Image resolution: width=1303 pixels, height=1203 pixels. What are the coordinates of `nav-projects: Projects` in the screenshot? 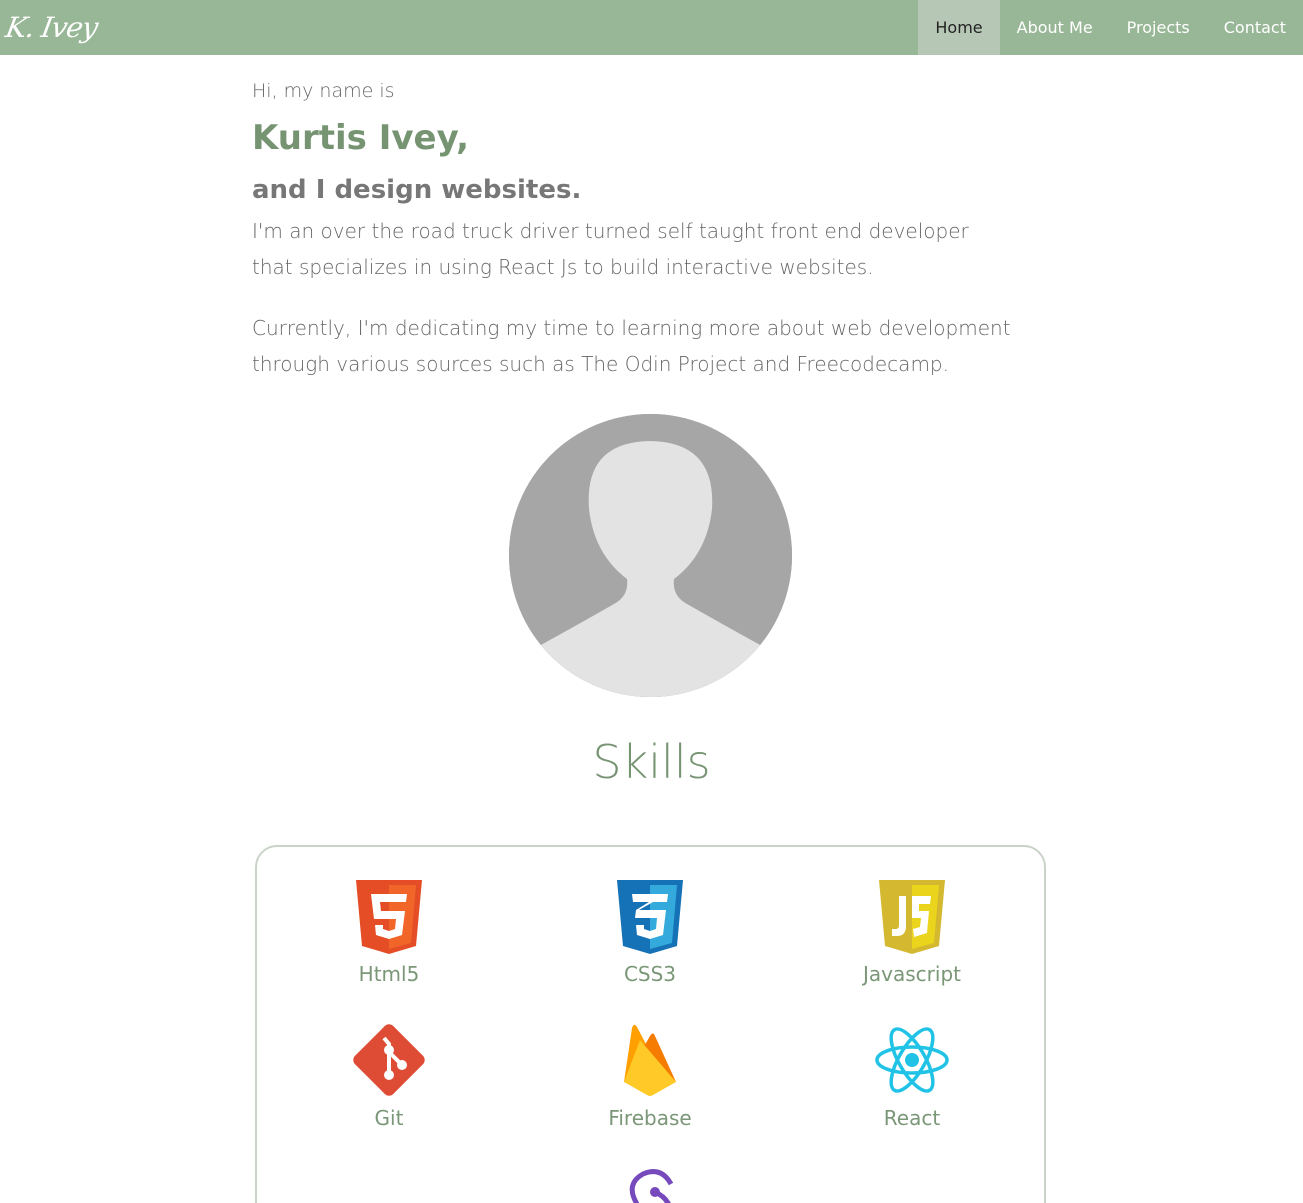 It's located at (1158, 27).